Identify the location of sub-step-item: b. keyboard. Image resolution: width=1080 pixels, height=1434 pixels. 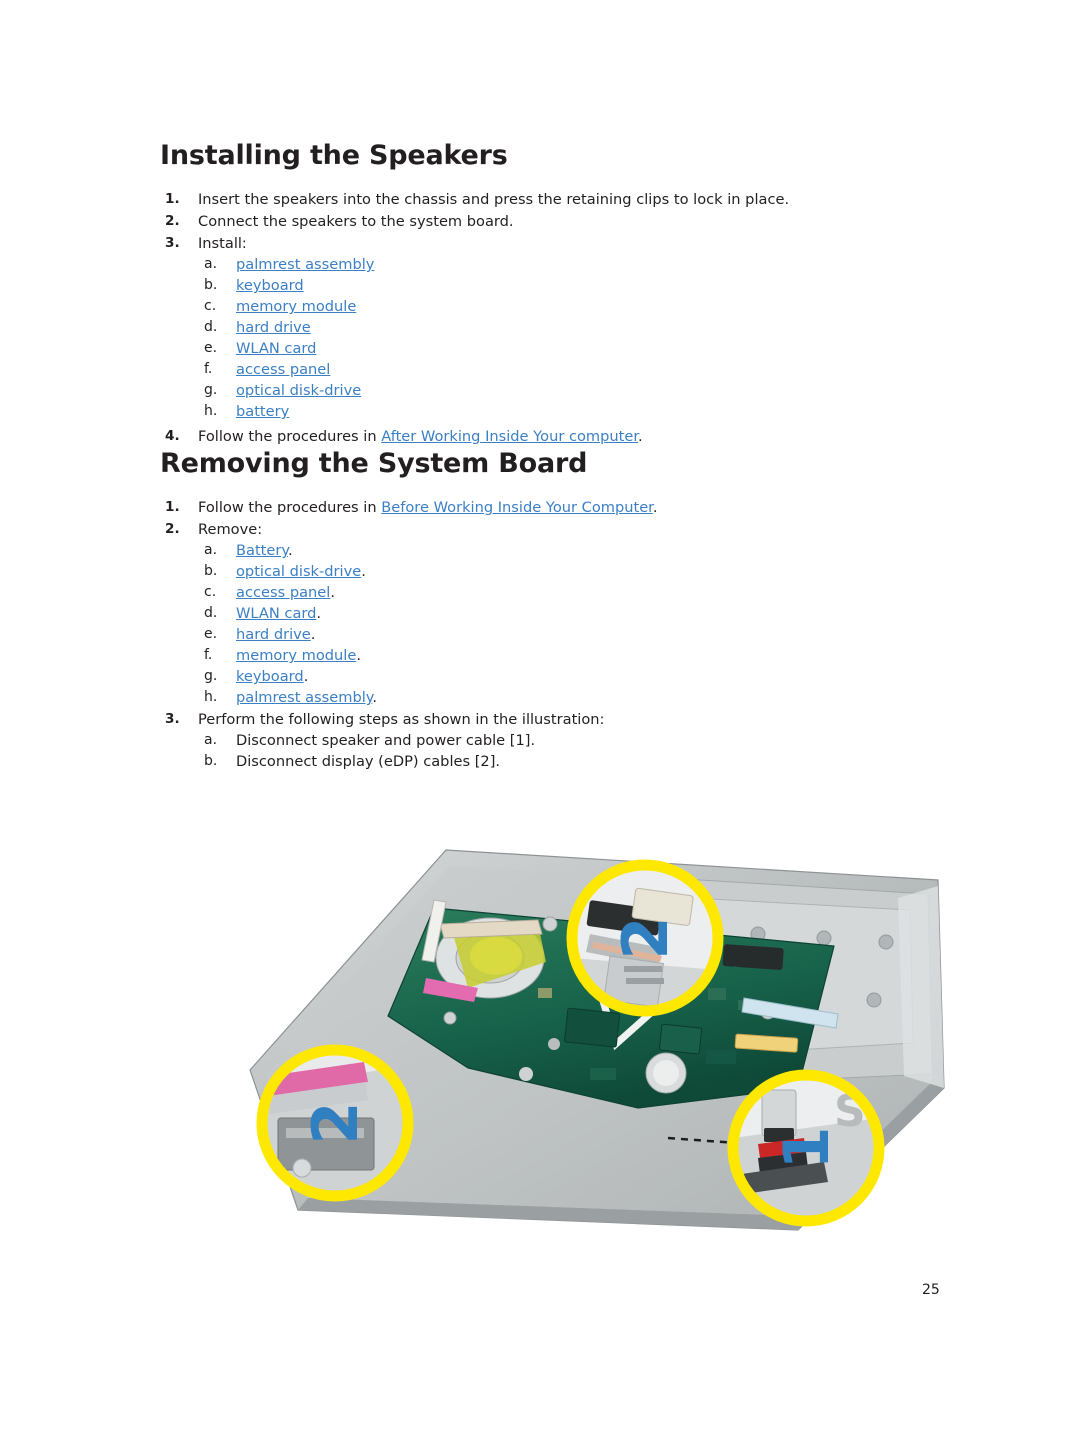
(574, 285).